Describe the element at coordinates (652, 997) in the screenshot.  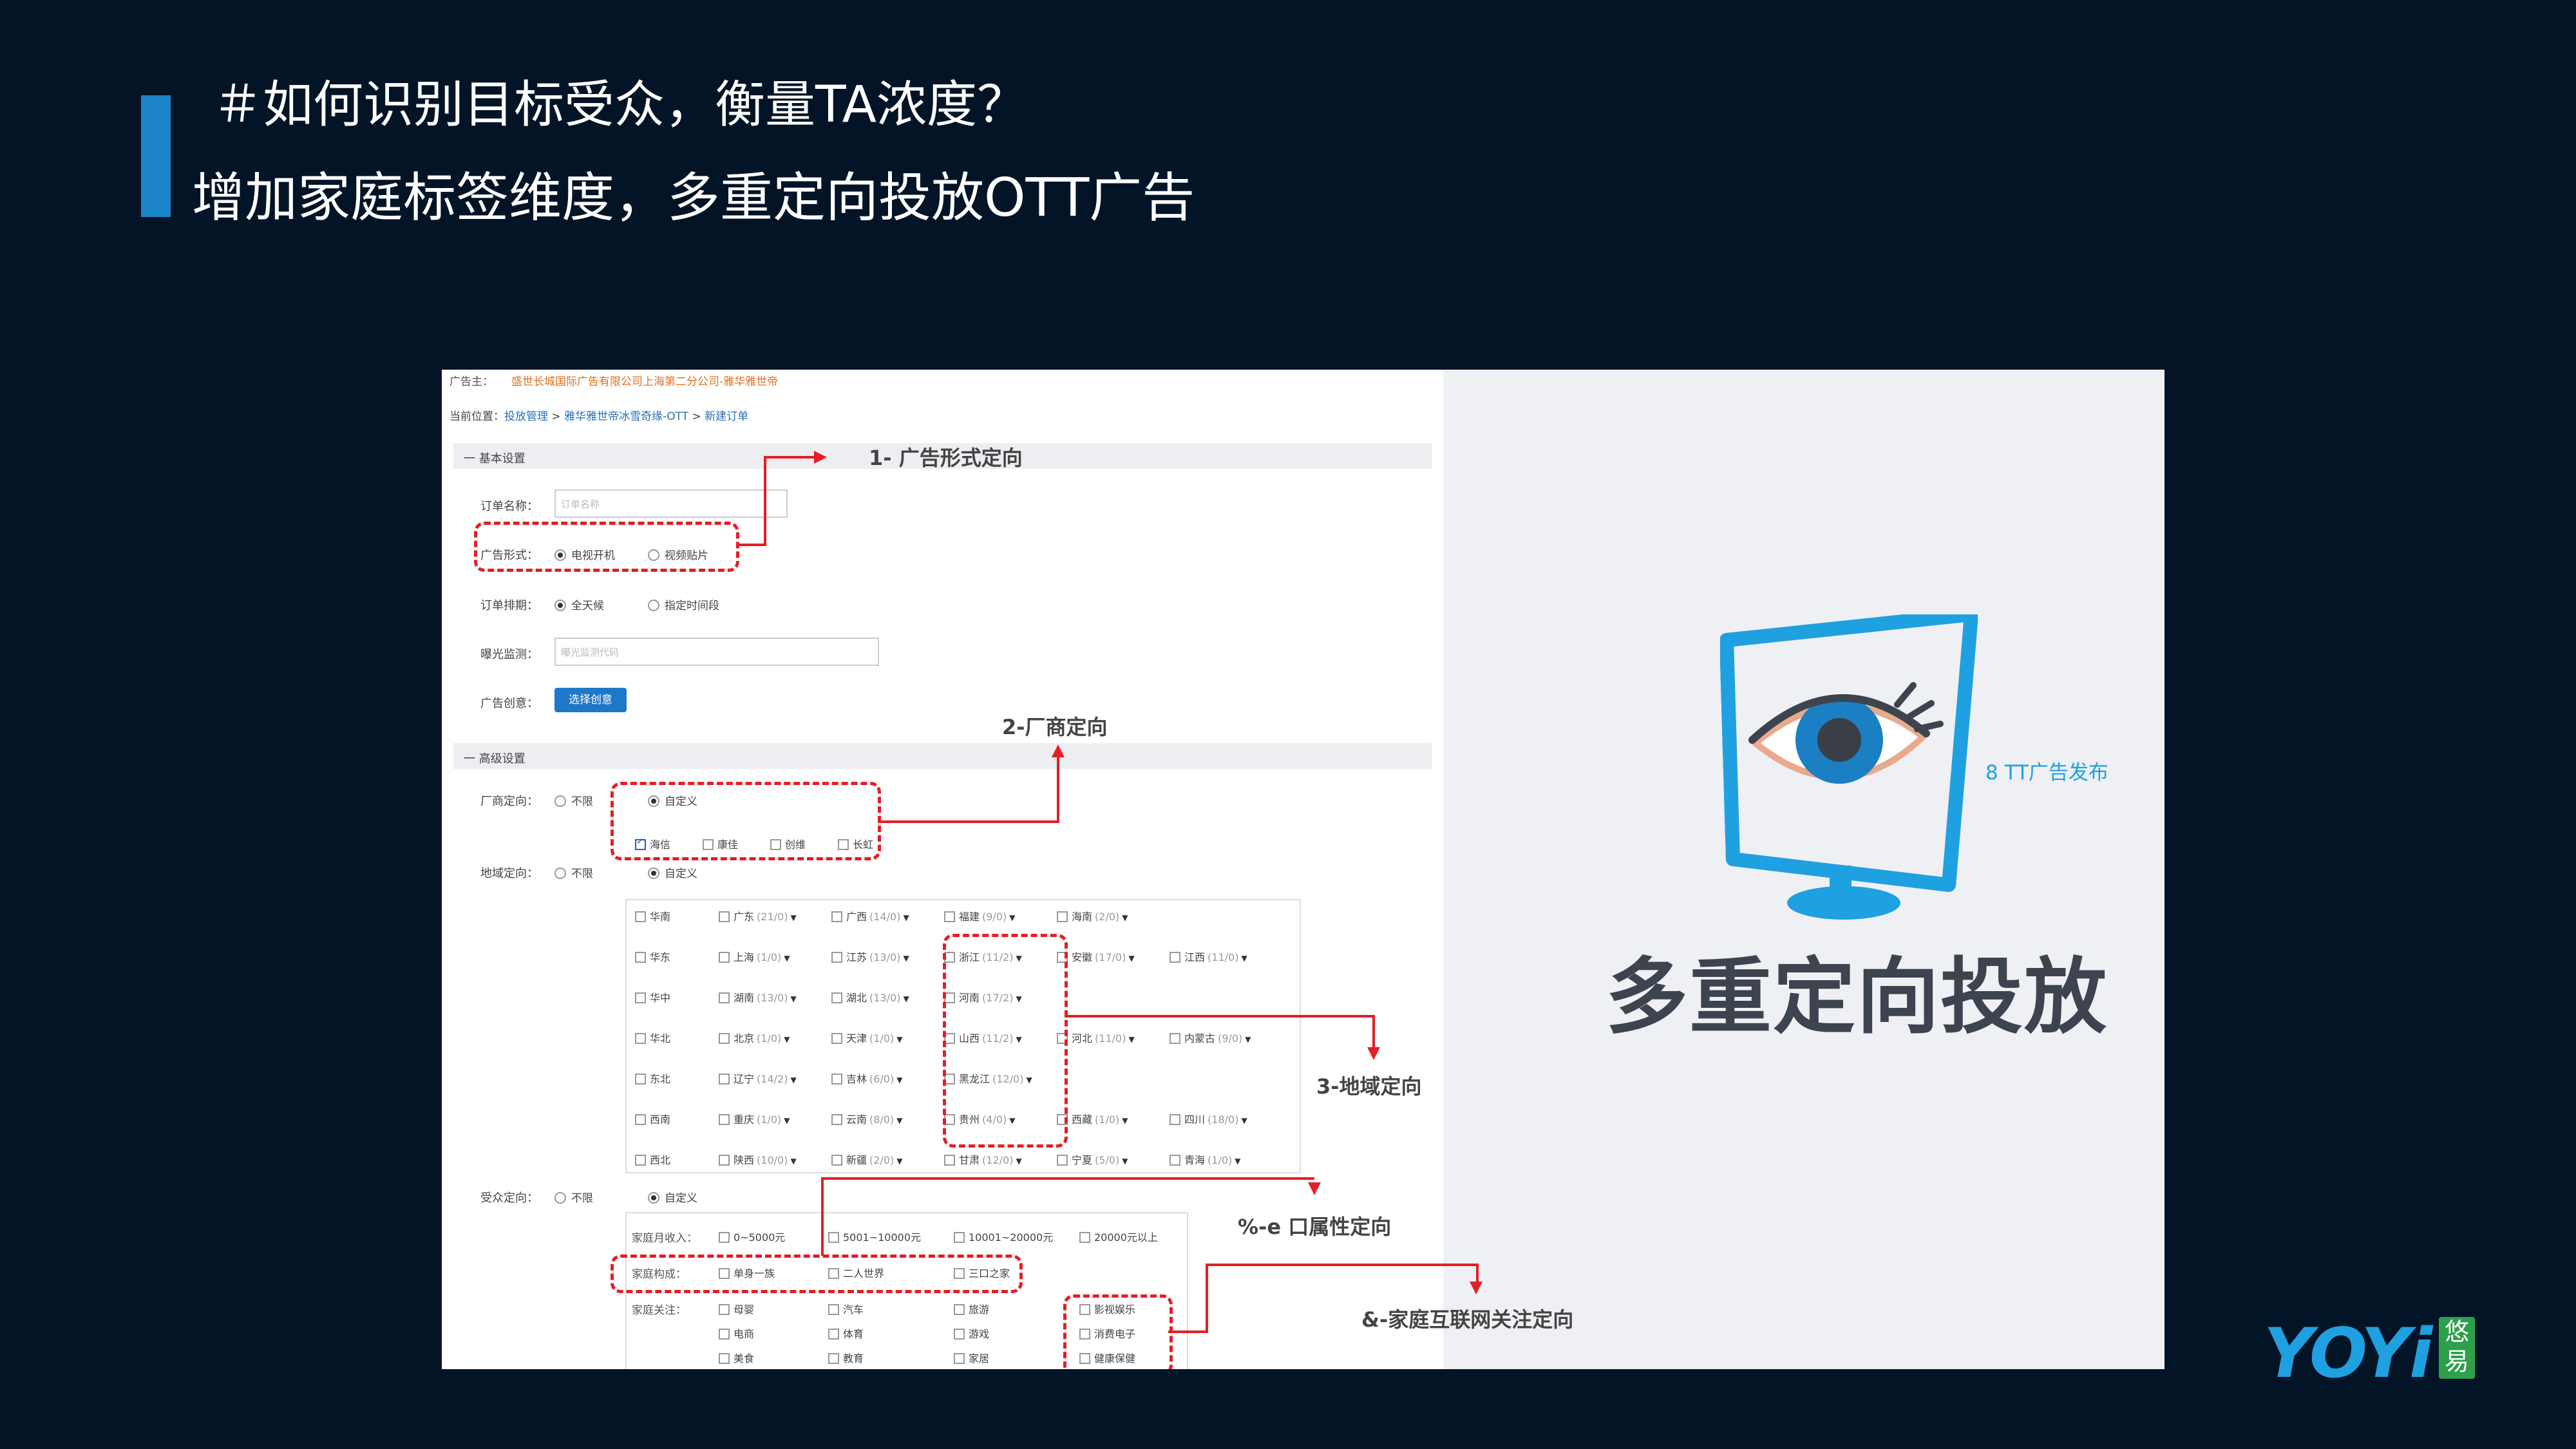
I see `region-area-checkbox: 华中` at that location.